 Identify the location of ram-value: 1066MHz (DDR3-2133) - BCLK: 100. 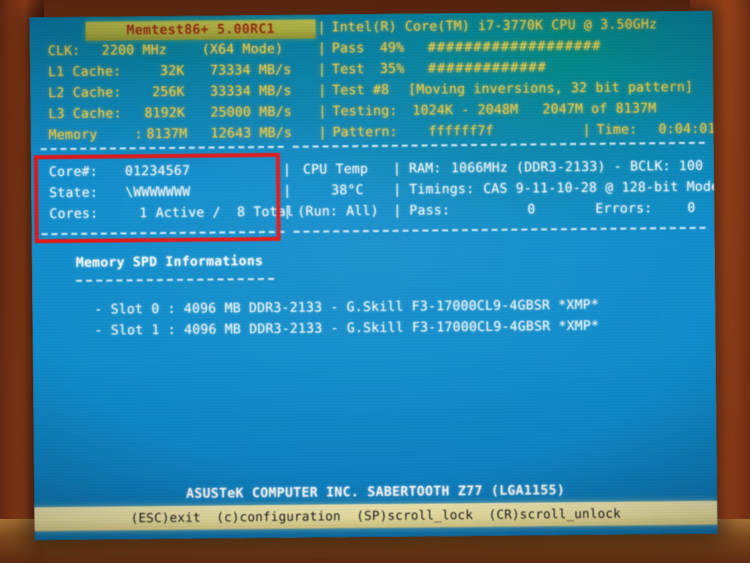
(577, 167).